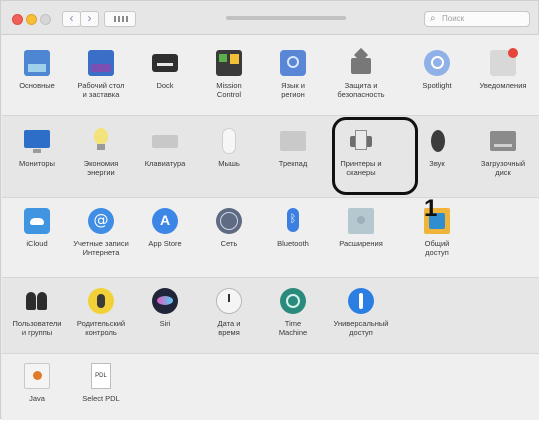  What do you see at coordinates (229, 243) in the screenshot?
I see `pref-pane-label: Сеть` at bounding box center [229, 243].